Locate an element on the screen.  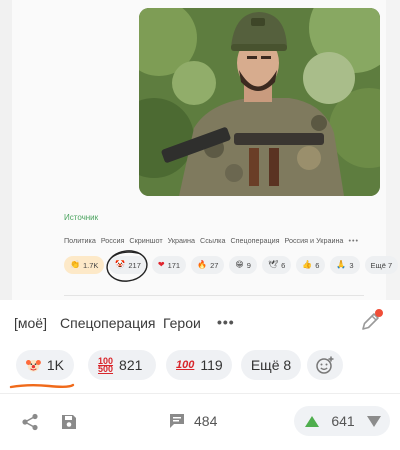
post-tag-bar: [моё] Спецоперация Герои ••• is located at coordinates (200, 322).